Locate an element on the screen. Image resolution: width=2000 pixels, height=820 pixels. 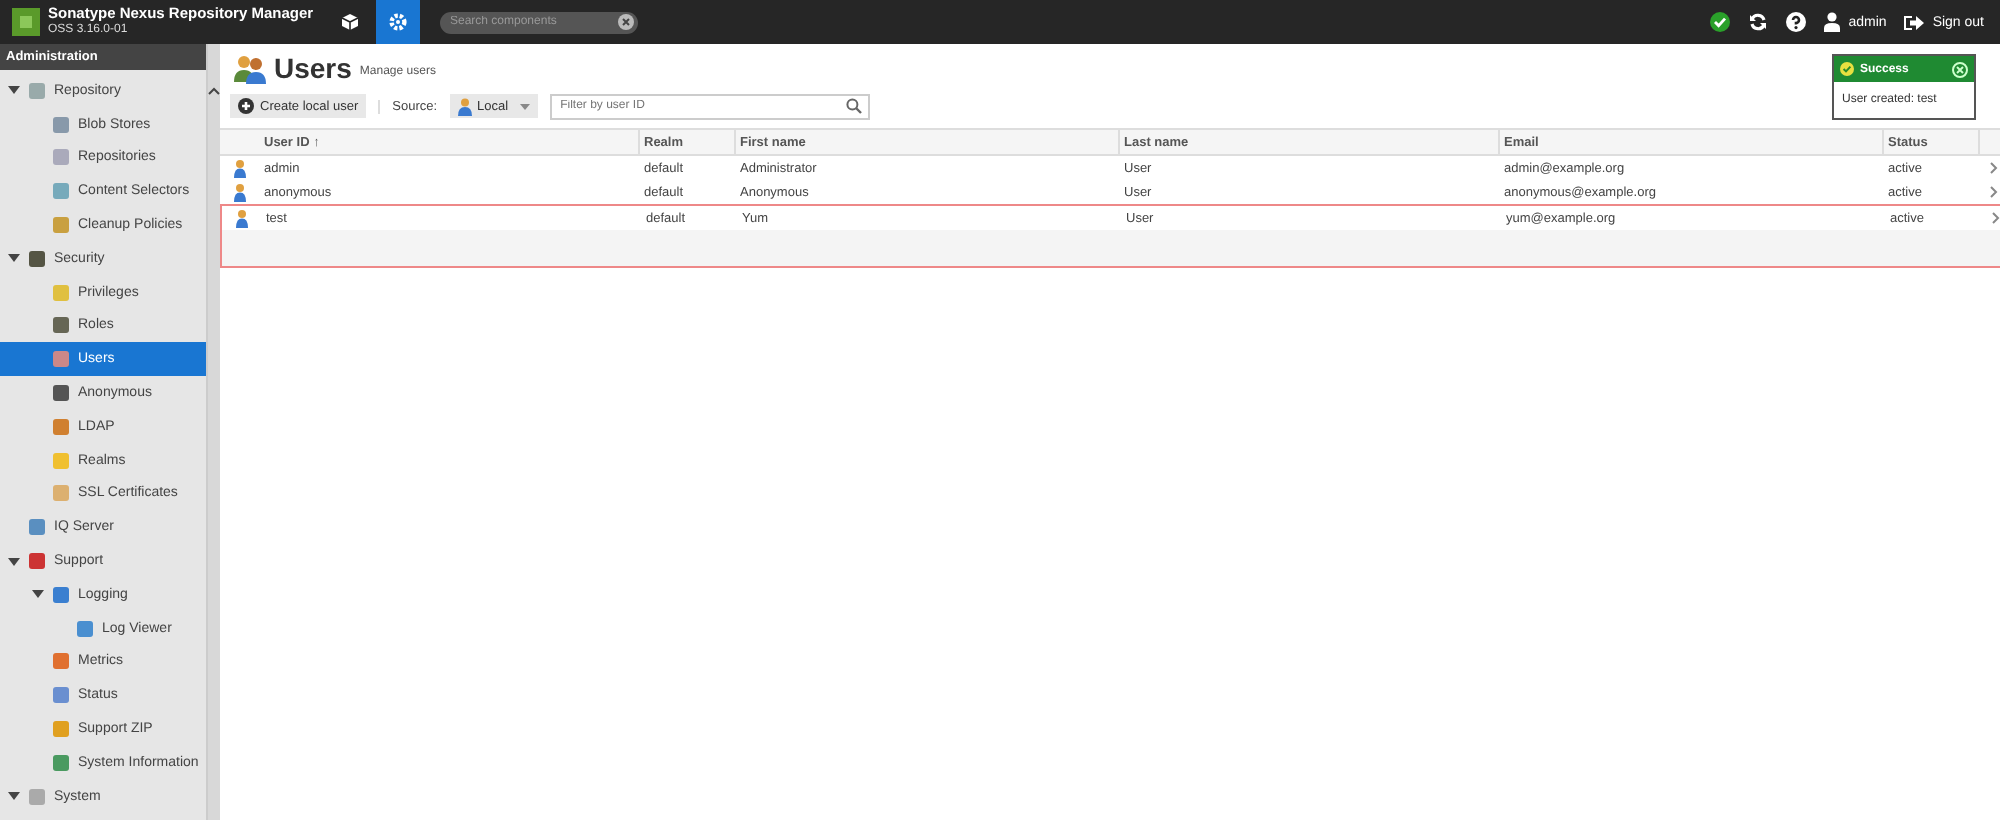
page-title: Users is located at coordinates (313, 68).